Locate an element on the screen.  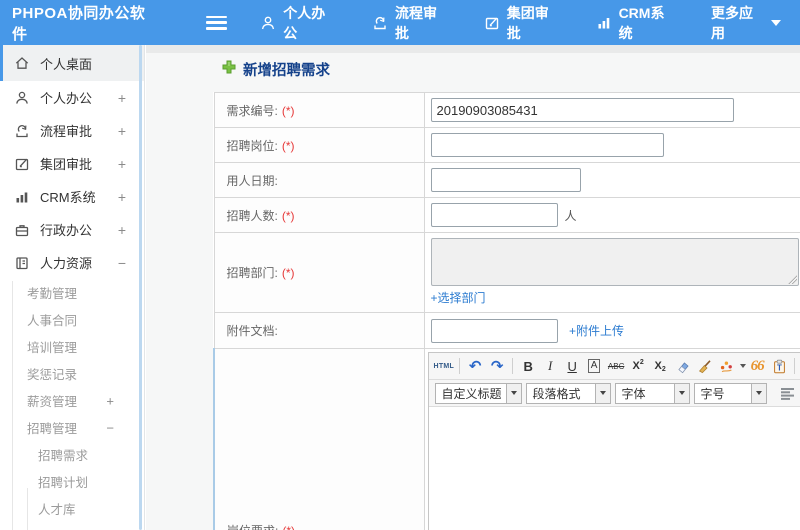
sidebar-item-label: 考勤管理 is located at coordinates (52, 294).